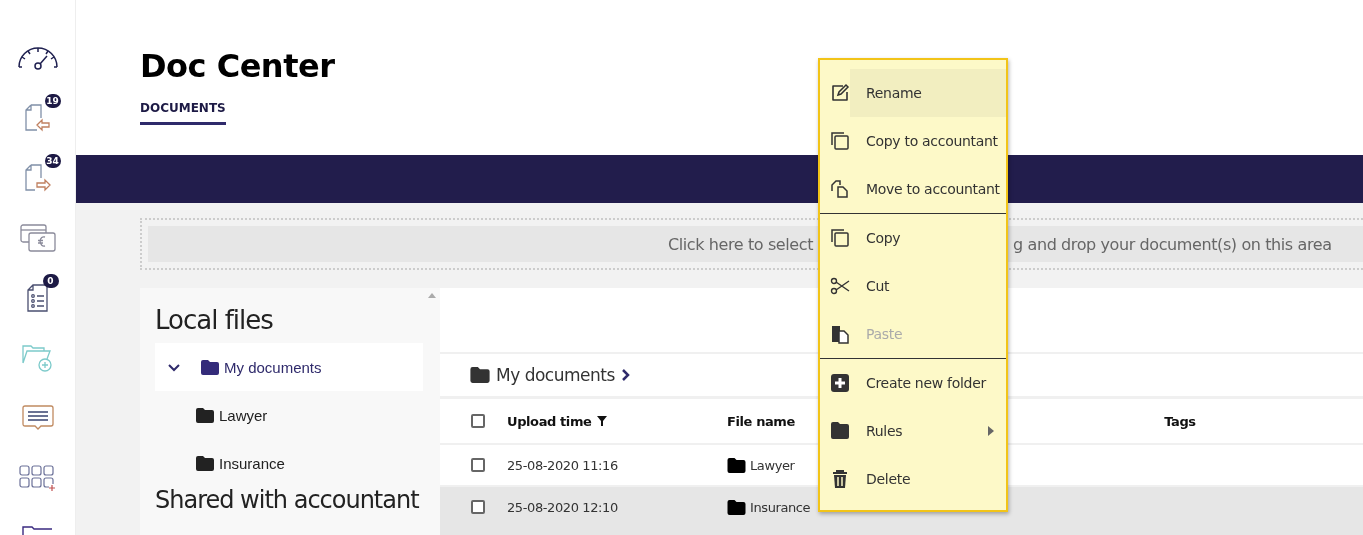 Image resolution: width=1363 pixels, height=535 pixels. What do you see at coordinates (214, 320) in the screenshot?
I see `section-heading: Local files` at bounding box center [214, 320].